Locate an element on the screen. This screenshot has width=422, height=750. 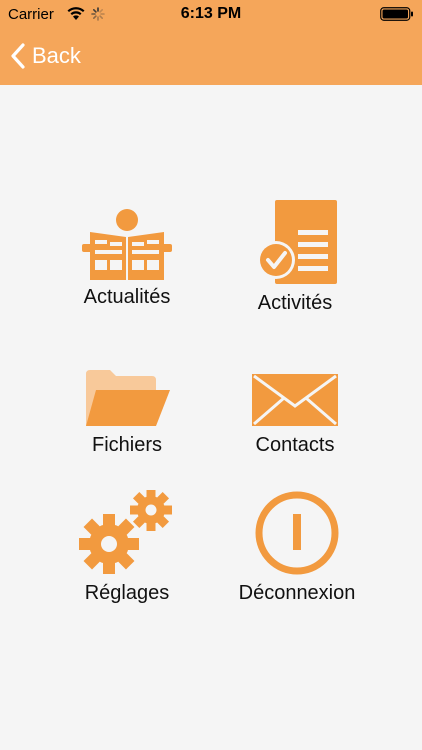
newspaper-reader-icon is located at coordinates (127, 244).